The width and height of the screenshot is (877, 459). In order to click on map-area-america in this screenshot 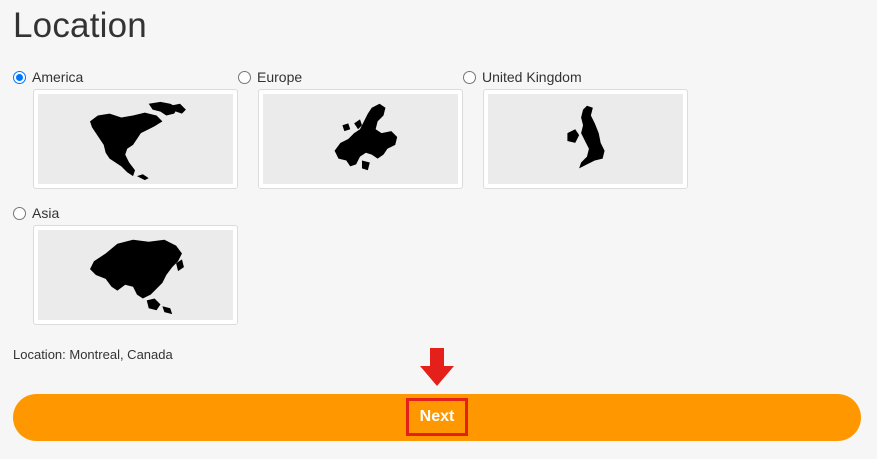, I will do `click(135, 139)`.